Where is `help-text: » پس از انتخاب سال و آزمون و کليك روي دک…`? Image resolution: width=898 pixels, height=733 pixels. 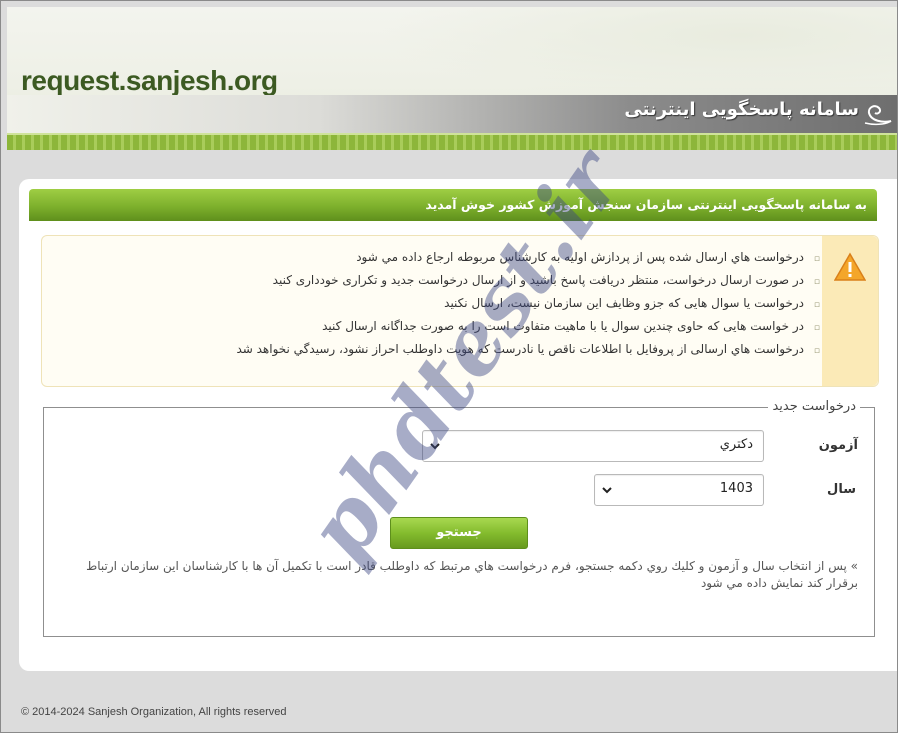
help-text: » پس از انتخاب سال و آزمون و کليك روي دک… is located at coordinates (472, 574).